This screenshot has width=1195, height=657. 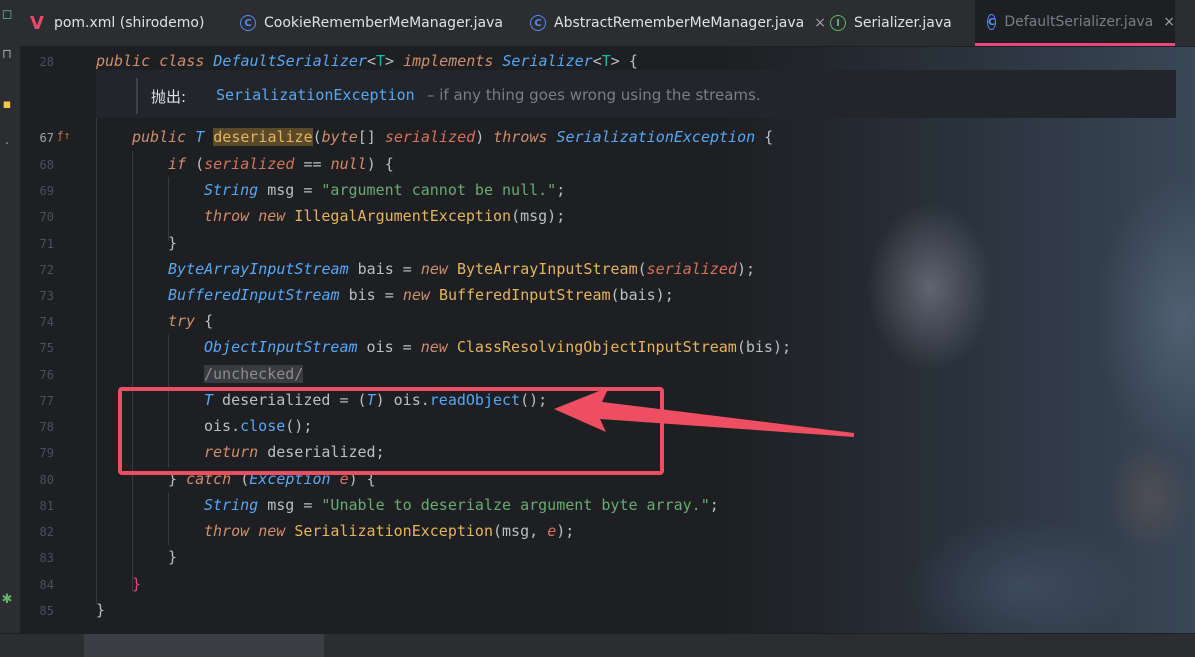 I want to click on line-number: 83, so click(x=46, y=558).